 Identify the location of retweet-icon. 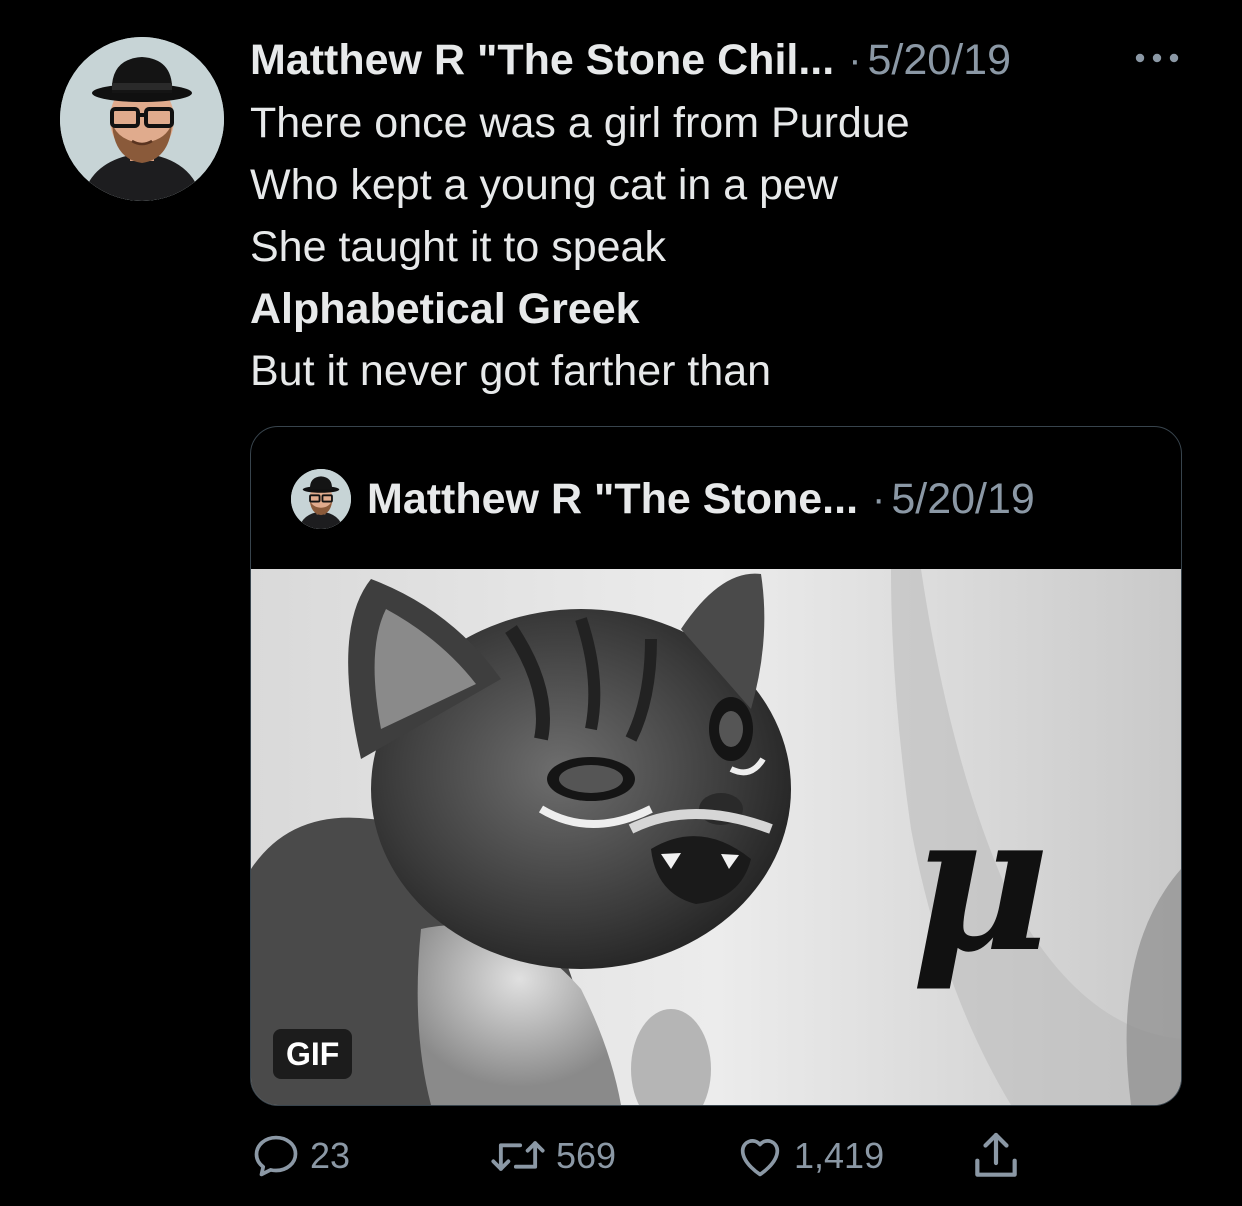
(518, 1156).